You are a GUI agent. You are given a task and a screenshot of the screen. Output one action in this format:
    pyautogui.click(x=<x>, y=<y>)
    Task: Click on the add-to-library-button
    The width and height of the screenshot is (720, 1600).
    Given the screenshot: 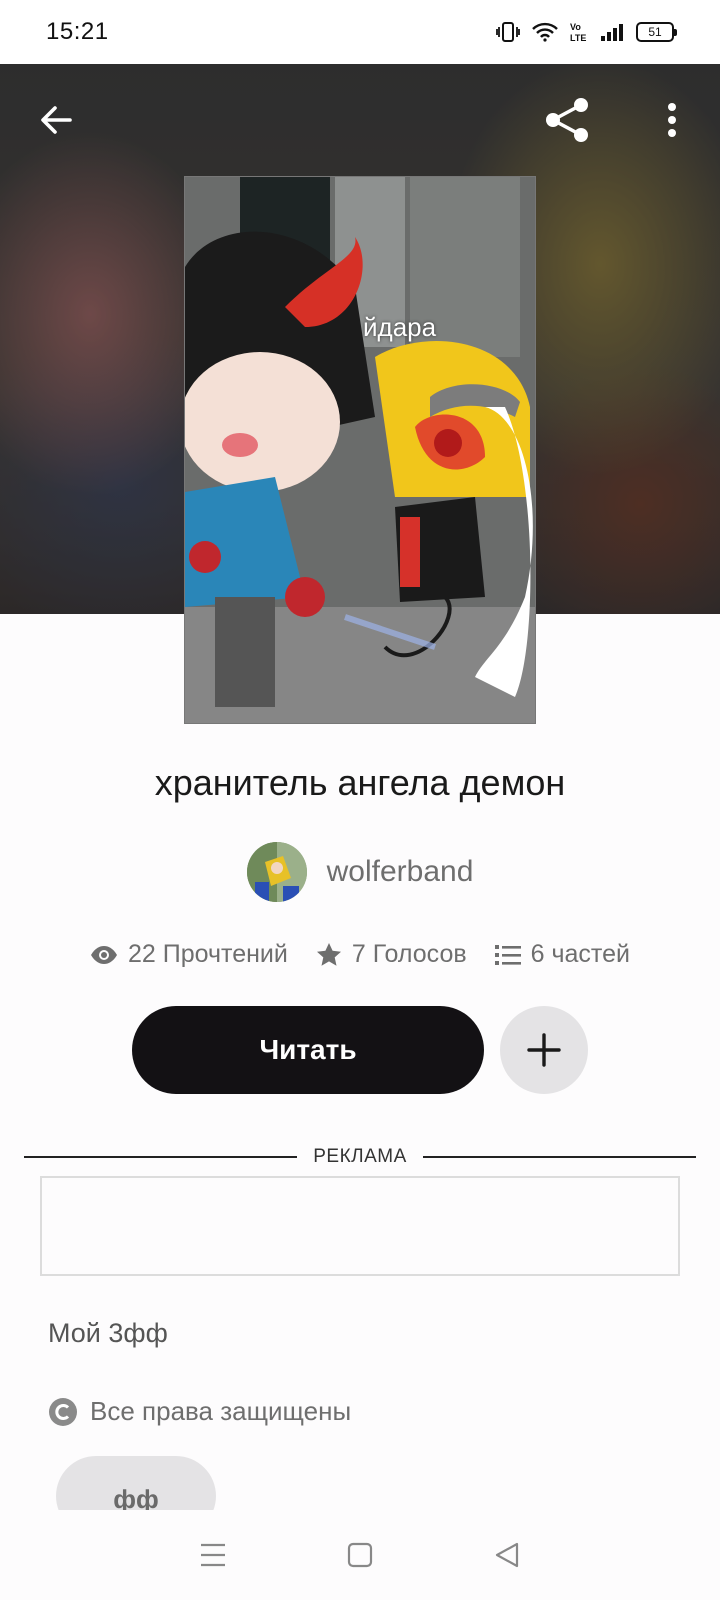 What is the action you would take?
    pyautogui.click(x=544, y=1050)
    